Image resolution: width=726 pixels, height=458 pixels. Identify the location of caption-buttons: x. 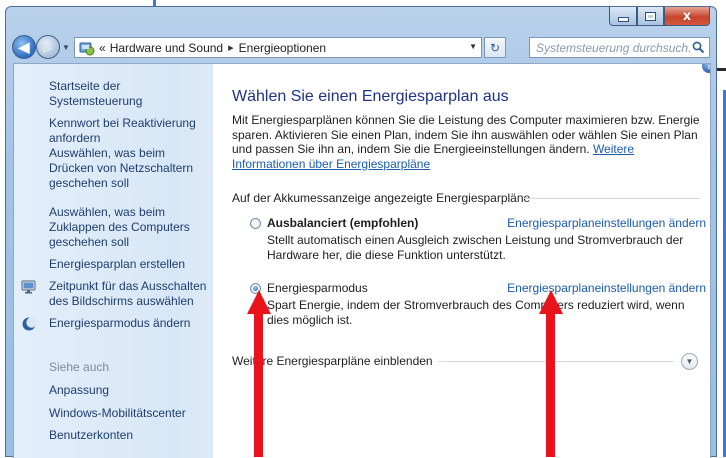
(659, 16).